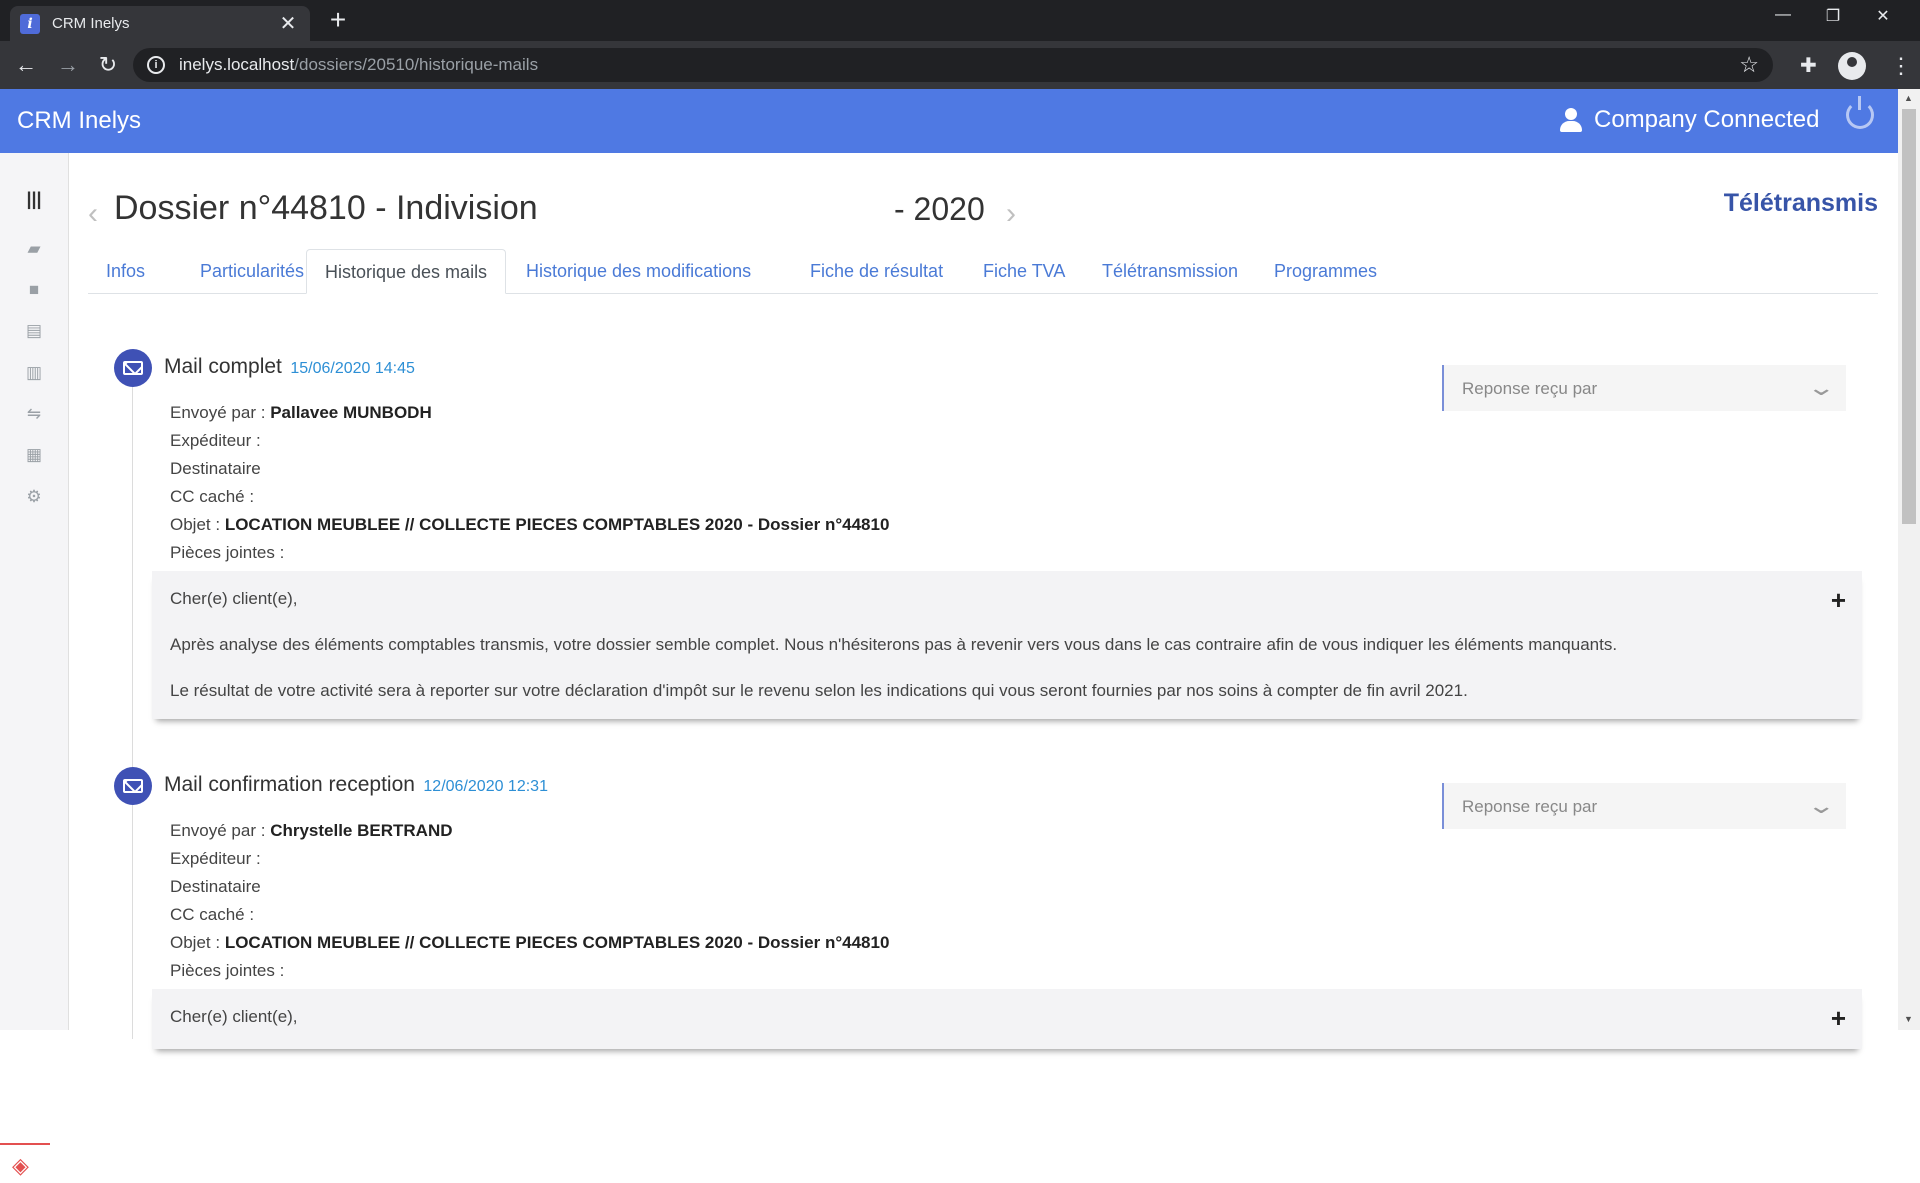 This screenshot has width=1920, height=1183. What do you see at coordinates (638, 271) in the screenshot?
I see `tab-historique-modifications: Historique des modifications` at bounding box center [638, 271].